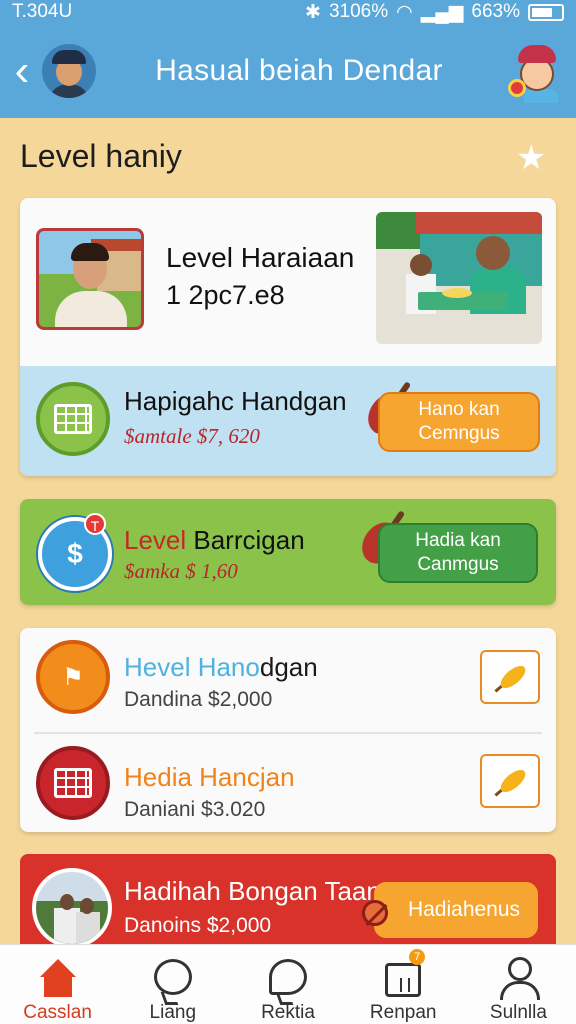 The height and width of the screenshot is (1024, 576). I want to click on app-header: ‹ Hasual beiah Dendar, so click(288, 71).